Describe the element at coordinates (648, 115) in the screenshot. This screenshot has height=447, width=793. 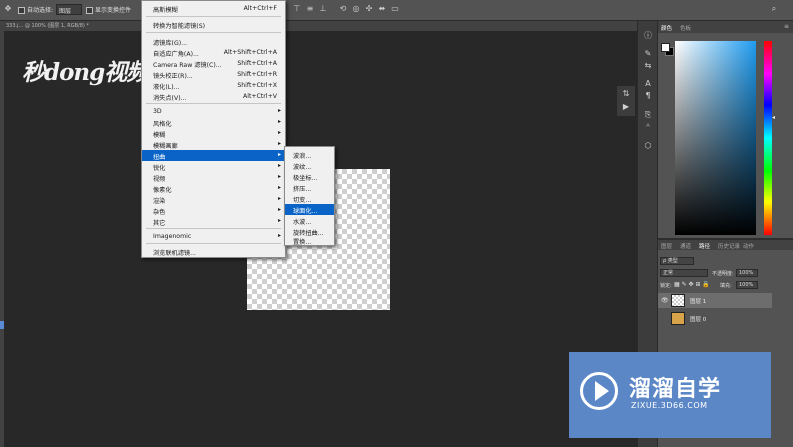
I see `clone-source-icon: ⎘` at that location.